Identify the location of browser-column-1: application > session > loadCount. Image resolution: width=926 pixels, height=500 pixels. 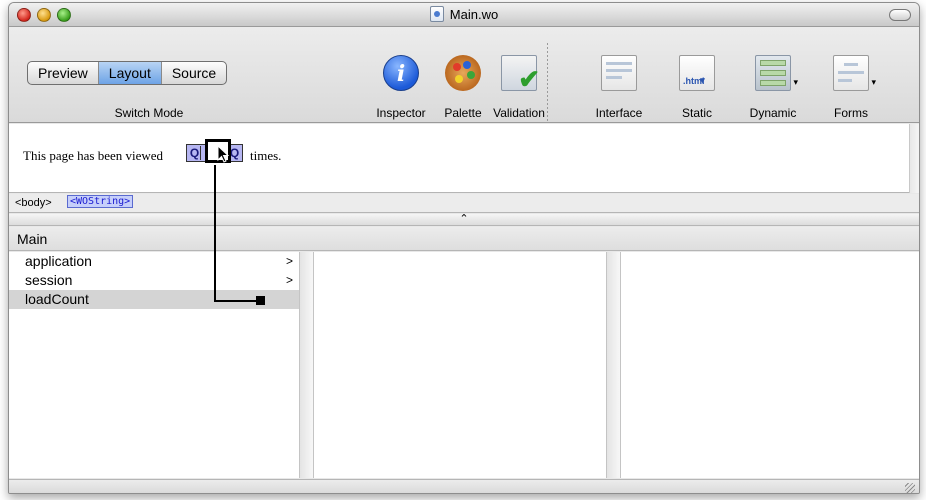
(154, 365).